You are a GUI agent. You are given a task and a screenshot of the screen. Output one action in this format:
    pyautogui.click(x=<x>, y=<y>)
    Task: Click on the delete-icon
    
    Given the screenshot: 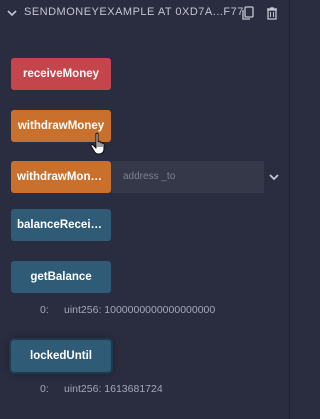 What is the action you would take?
    pyautogui.click(x=272, y=13)
    